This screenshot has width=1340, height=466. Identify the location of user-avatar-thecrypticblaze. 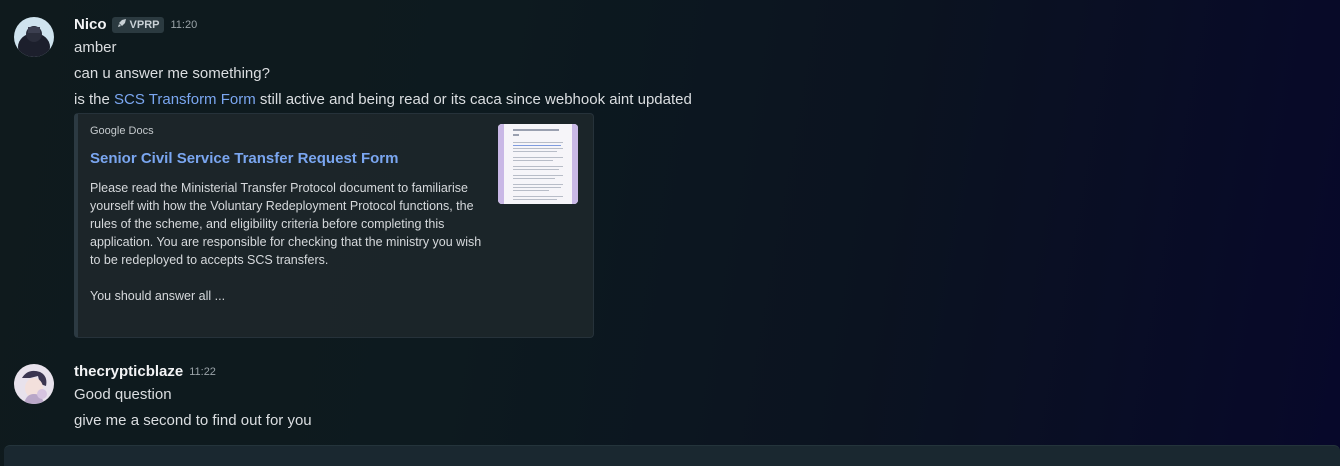
(34, 384).